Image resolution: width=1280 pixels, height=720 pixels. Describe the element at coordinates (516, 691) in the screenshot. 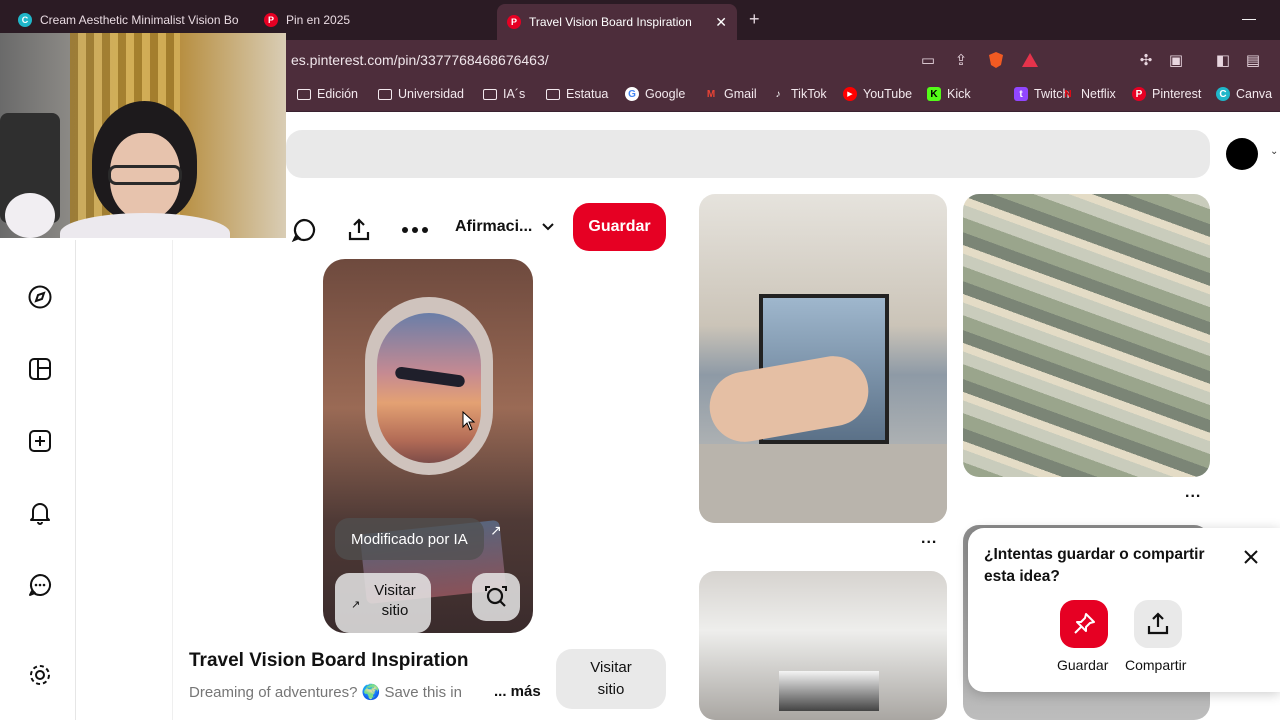

I see `more-text-link: ... más` at that location.